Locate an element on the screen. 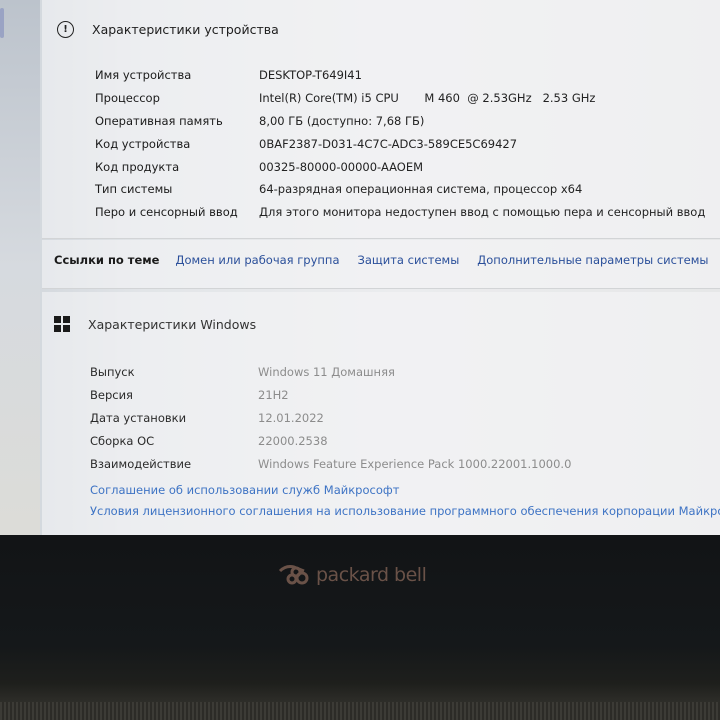  spec-key: Дата установки is located at coordinates (138, 418).